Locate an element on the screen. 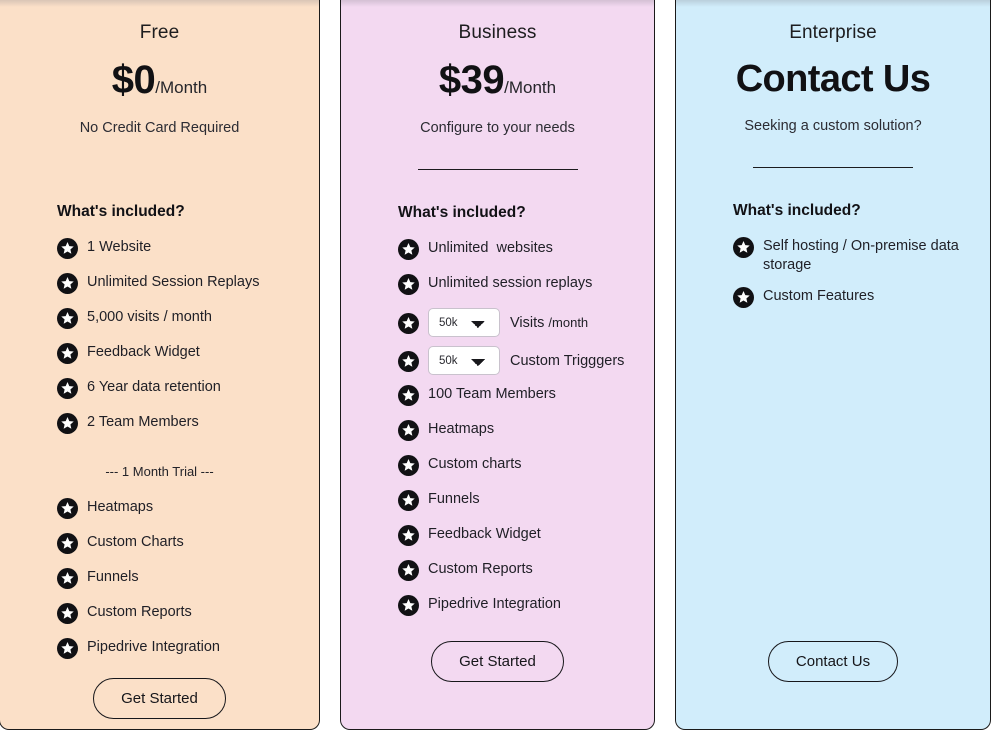  price-amount: $0 is located at coordinates (133, 80).